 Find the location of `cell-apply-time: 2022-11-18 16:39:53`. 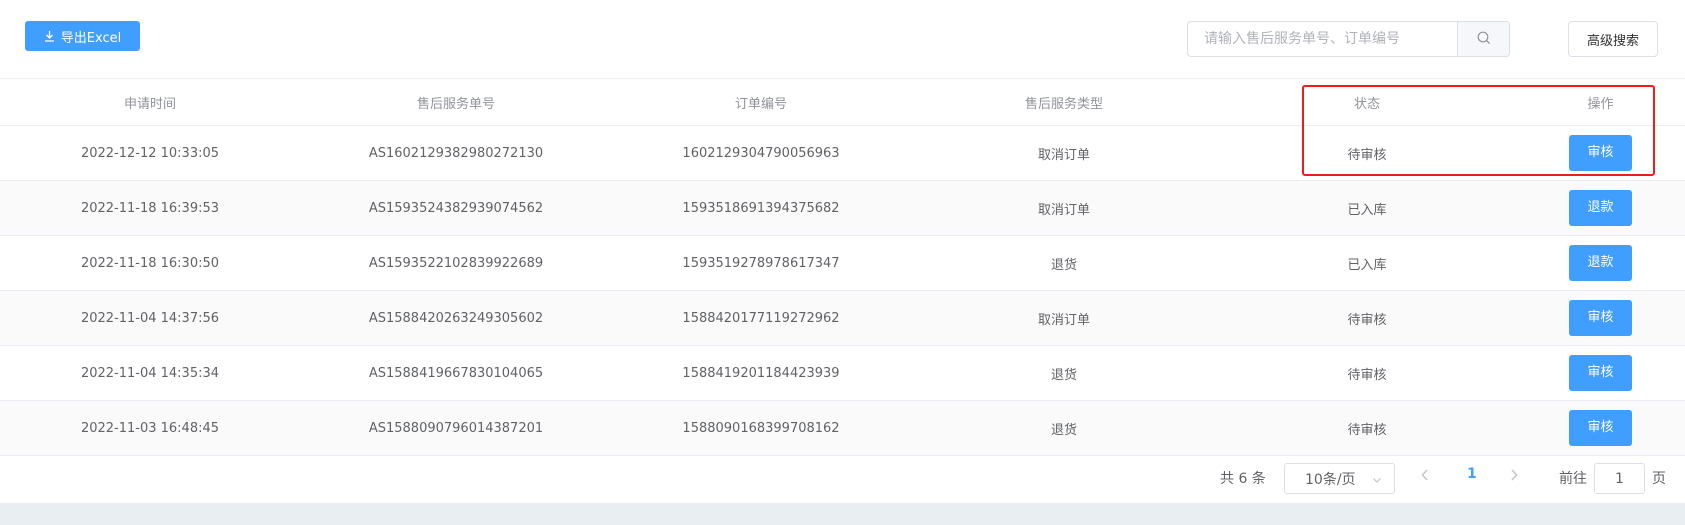

cell-apply-time: 2022-11-18 16:39:53 is located at coordinates (150, 208).